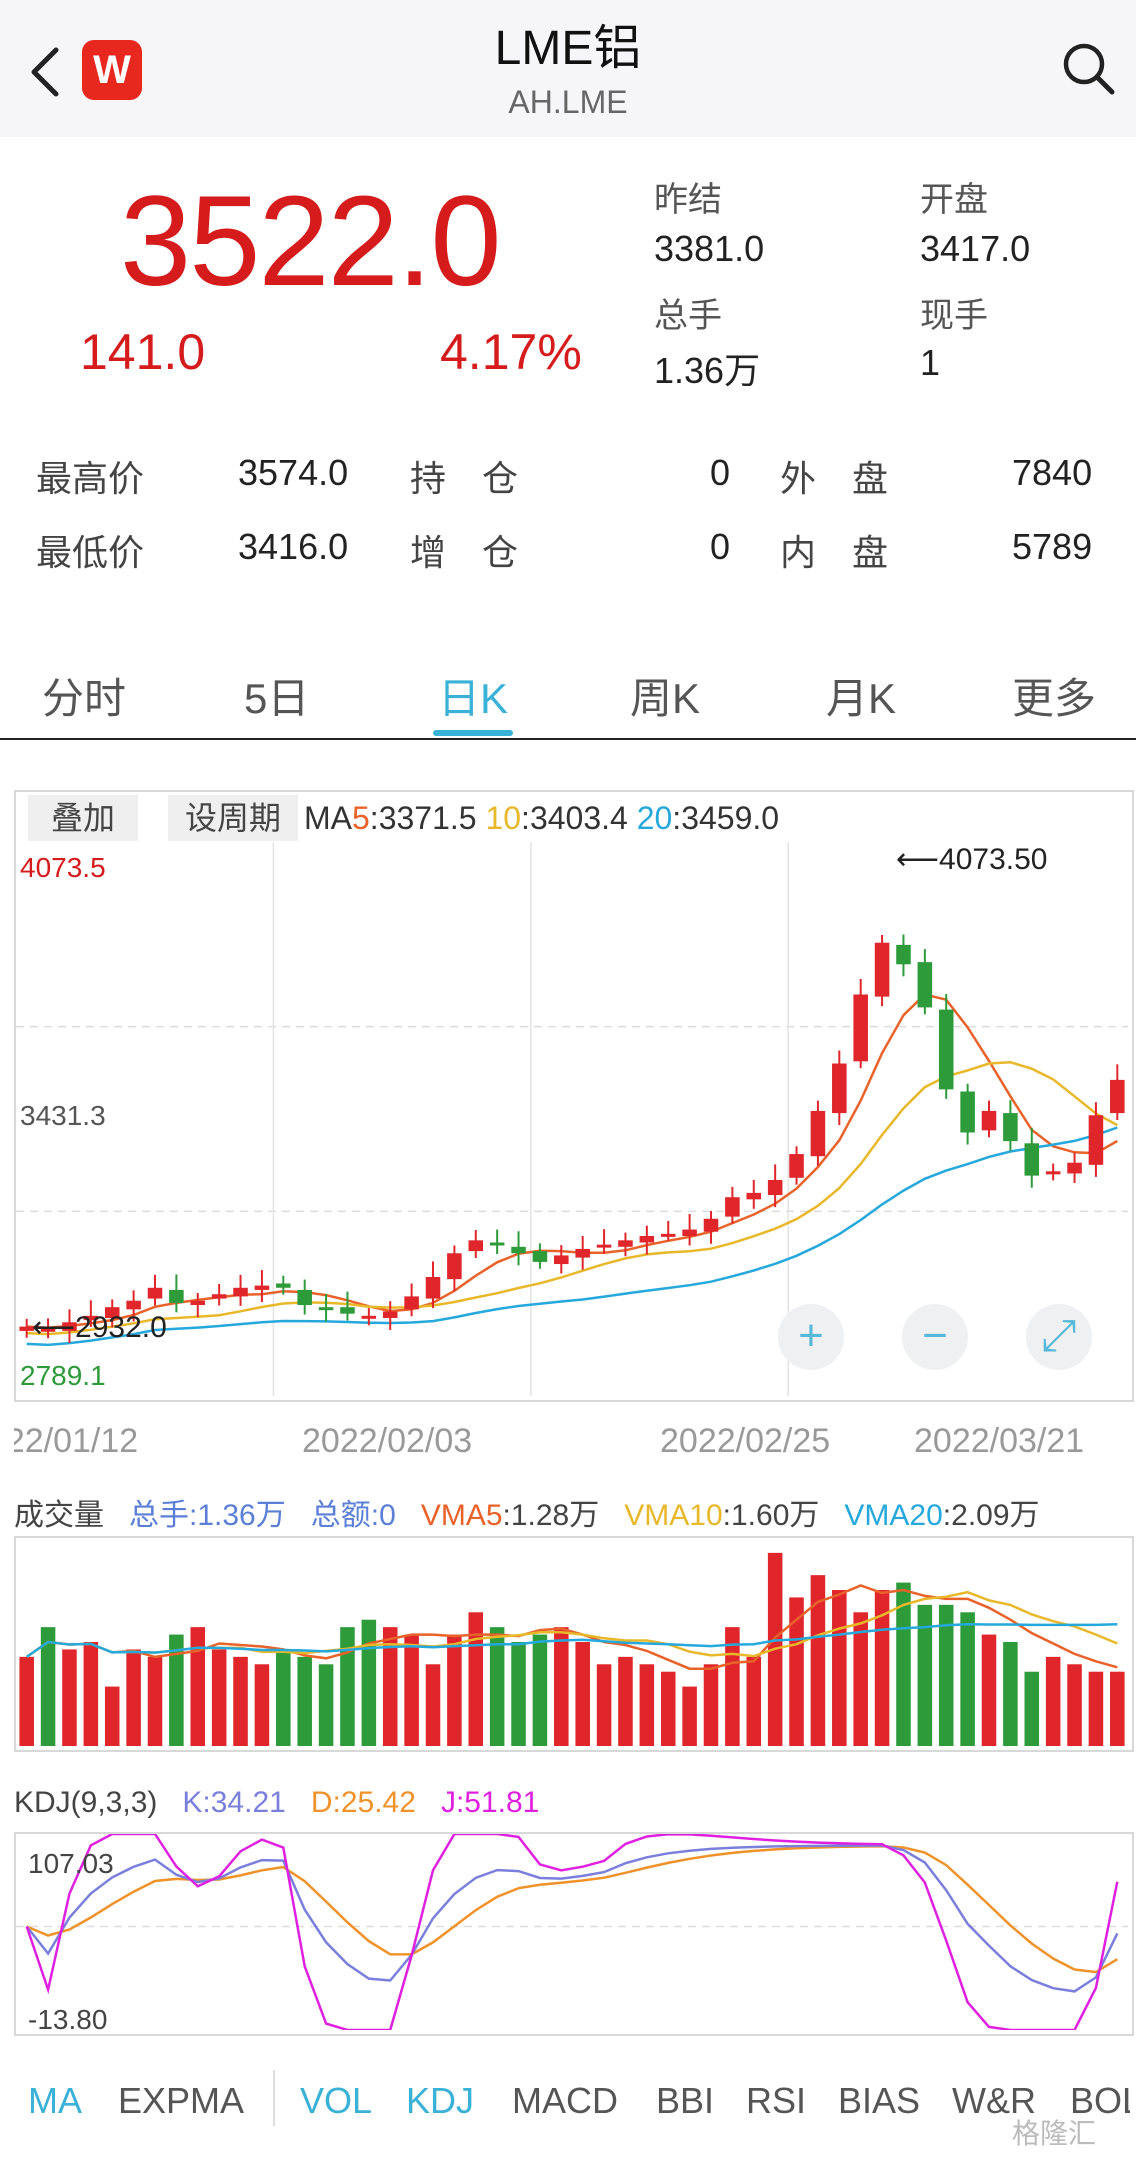 This screenshot has height=2157, width=1136. Describe the element at coordinates (745, 1441) in the screenshot. I see `date-label-3: 2022/02/25` at that location.